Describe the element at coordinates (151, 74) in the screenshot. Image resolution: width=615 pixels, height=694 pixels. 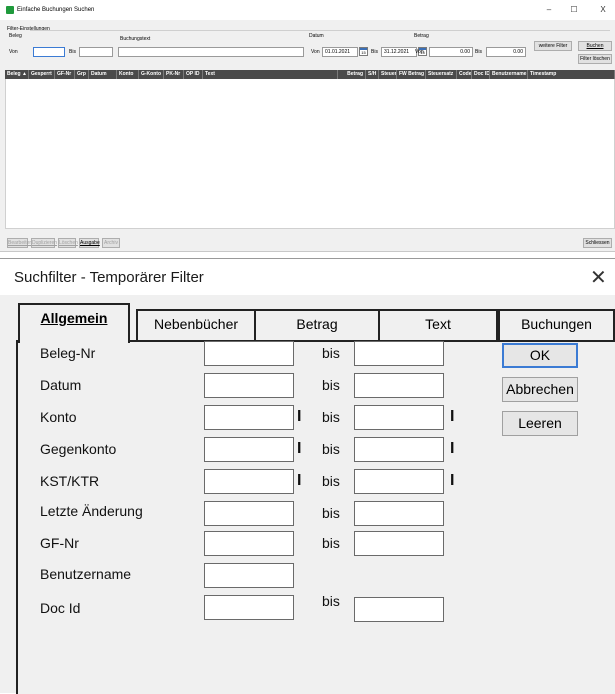
I see `column-header: G-Konto` at that location.